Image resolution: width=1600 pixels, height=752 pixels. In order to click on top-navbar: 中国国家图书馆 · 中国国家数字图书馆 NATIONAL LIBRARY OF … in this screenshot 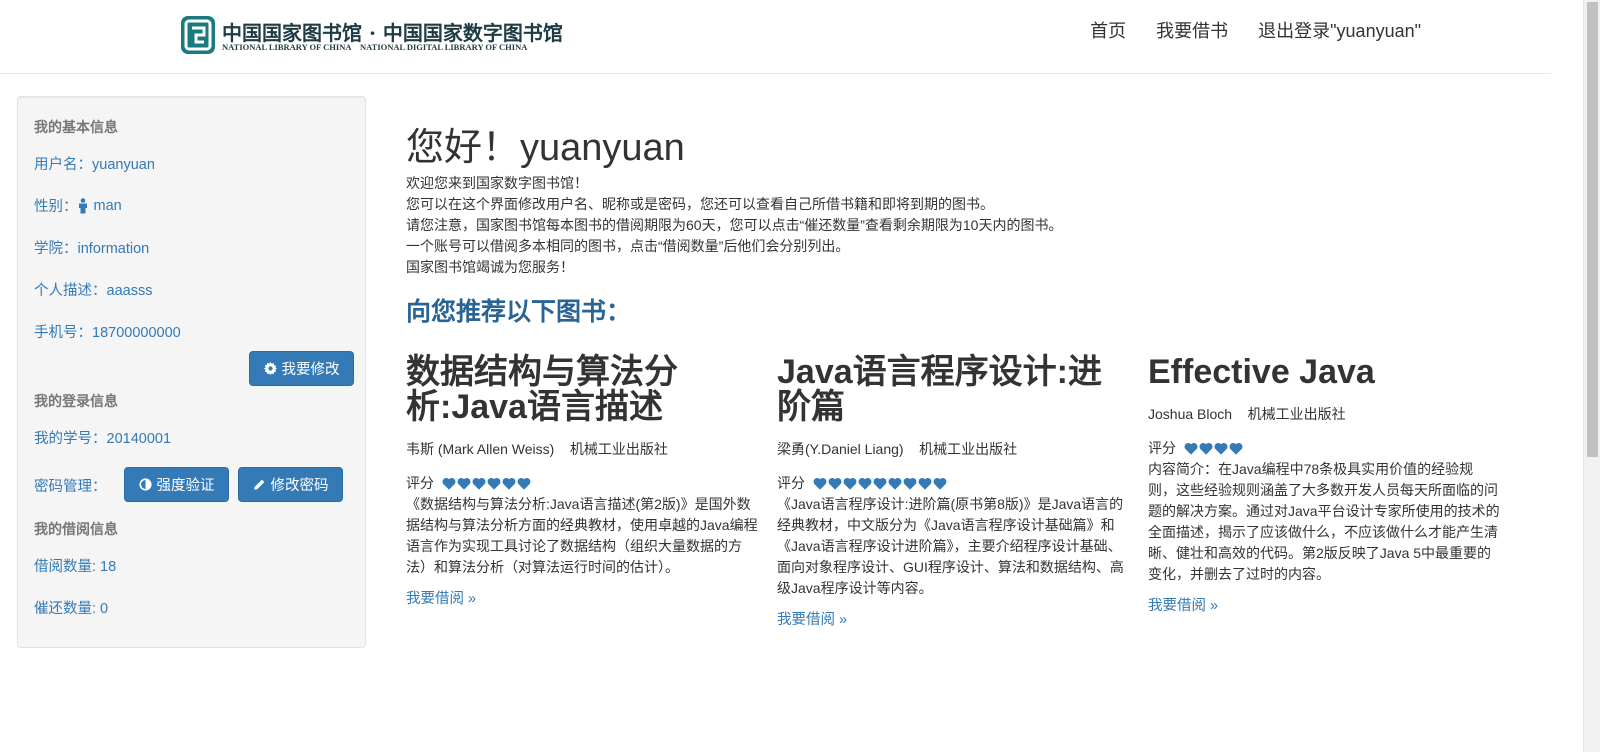, I will do `click(775, 37)`.